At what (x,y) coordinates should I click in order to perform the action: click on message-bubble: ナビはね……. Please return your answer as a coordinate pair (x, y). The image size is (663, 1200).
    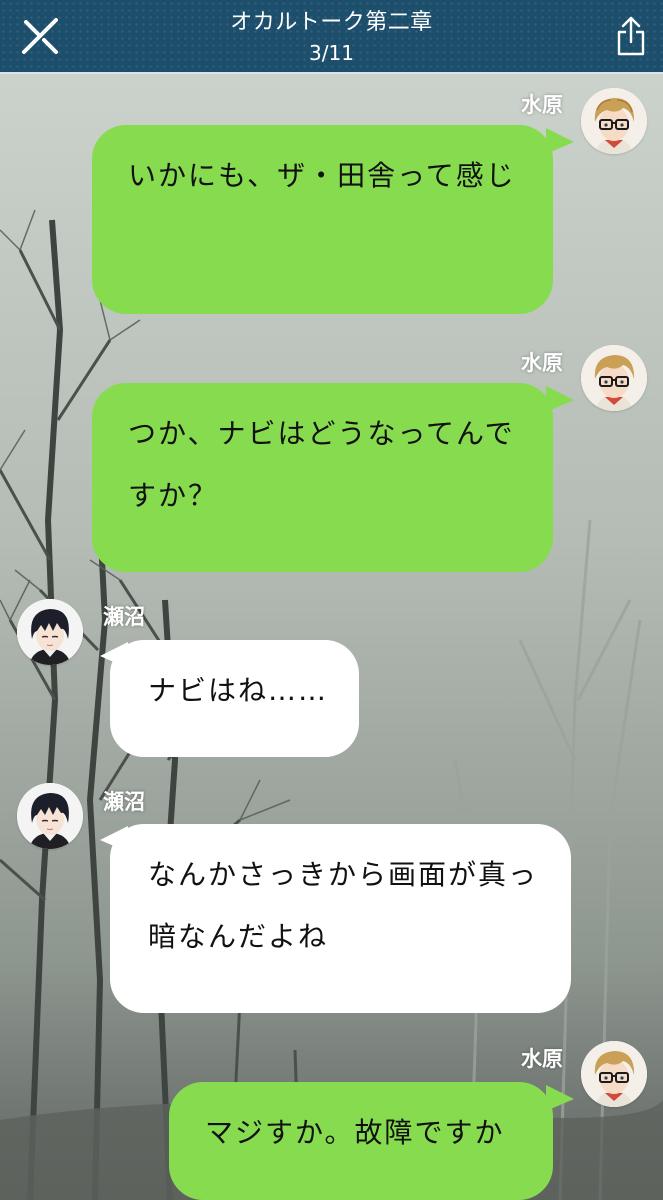
    Looking at the image, I should click on (234, 698).